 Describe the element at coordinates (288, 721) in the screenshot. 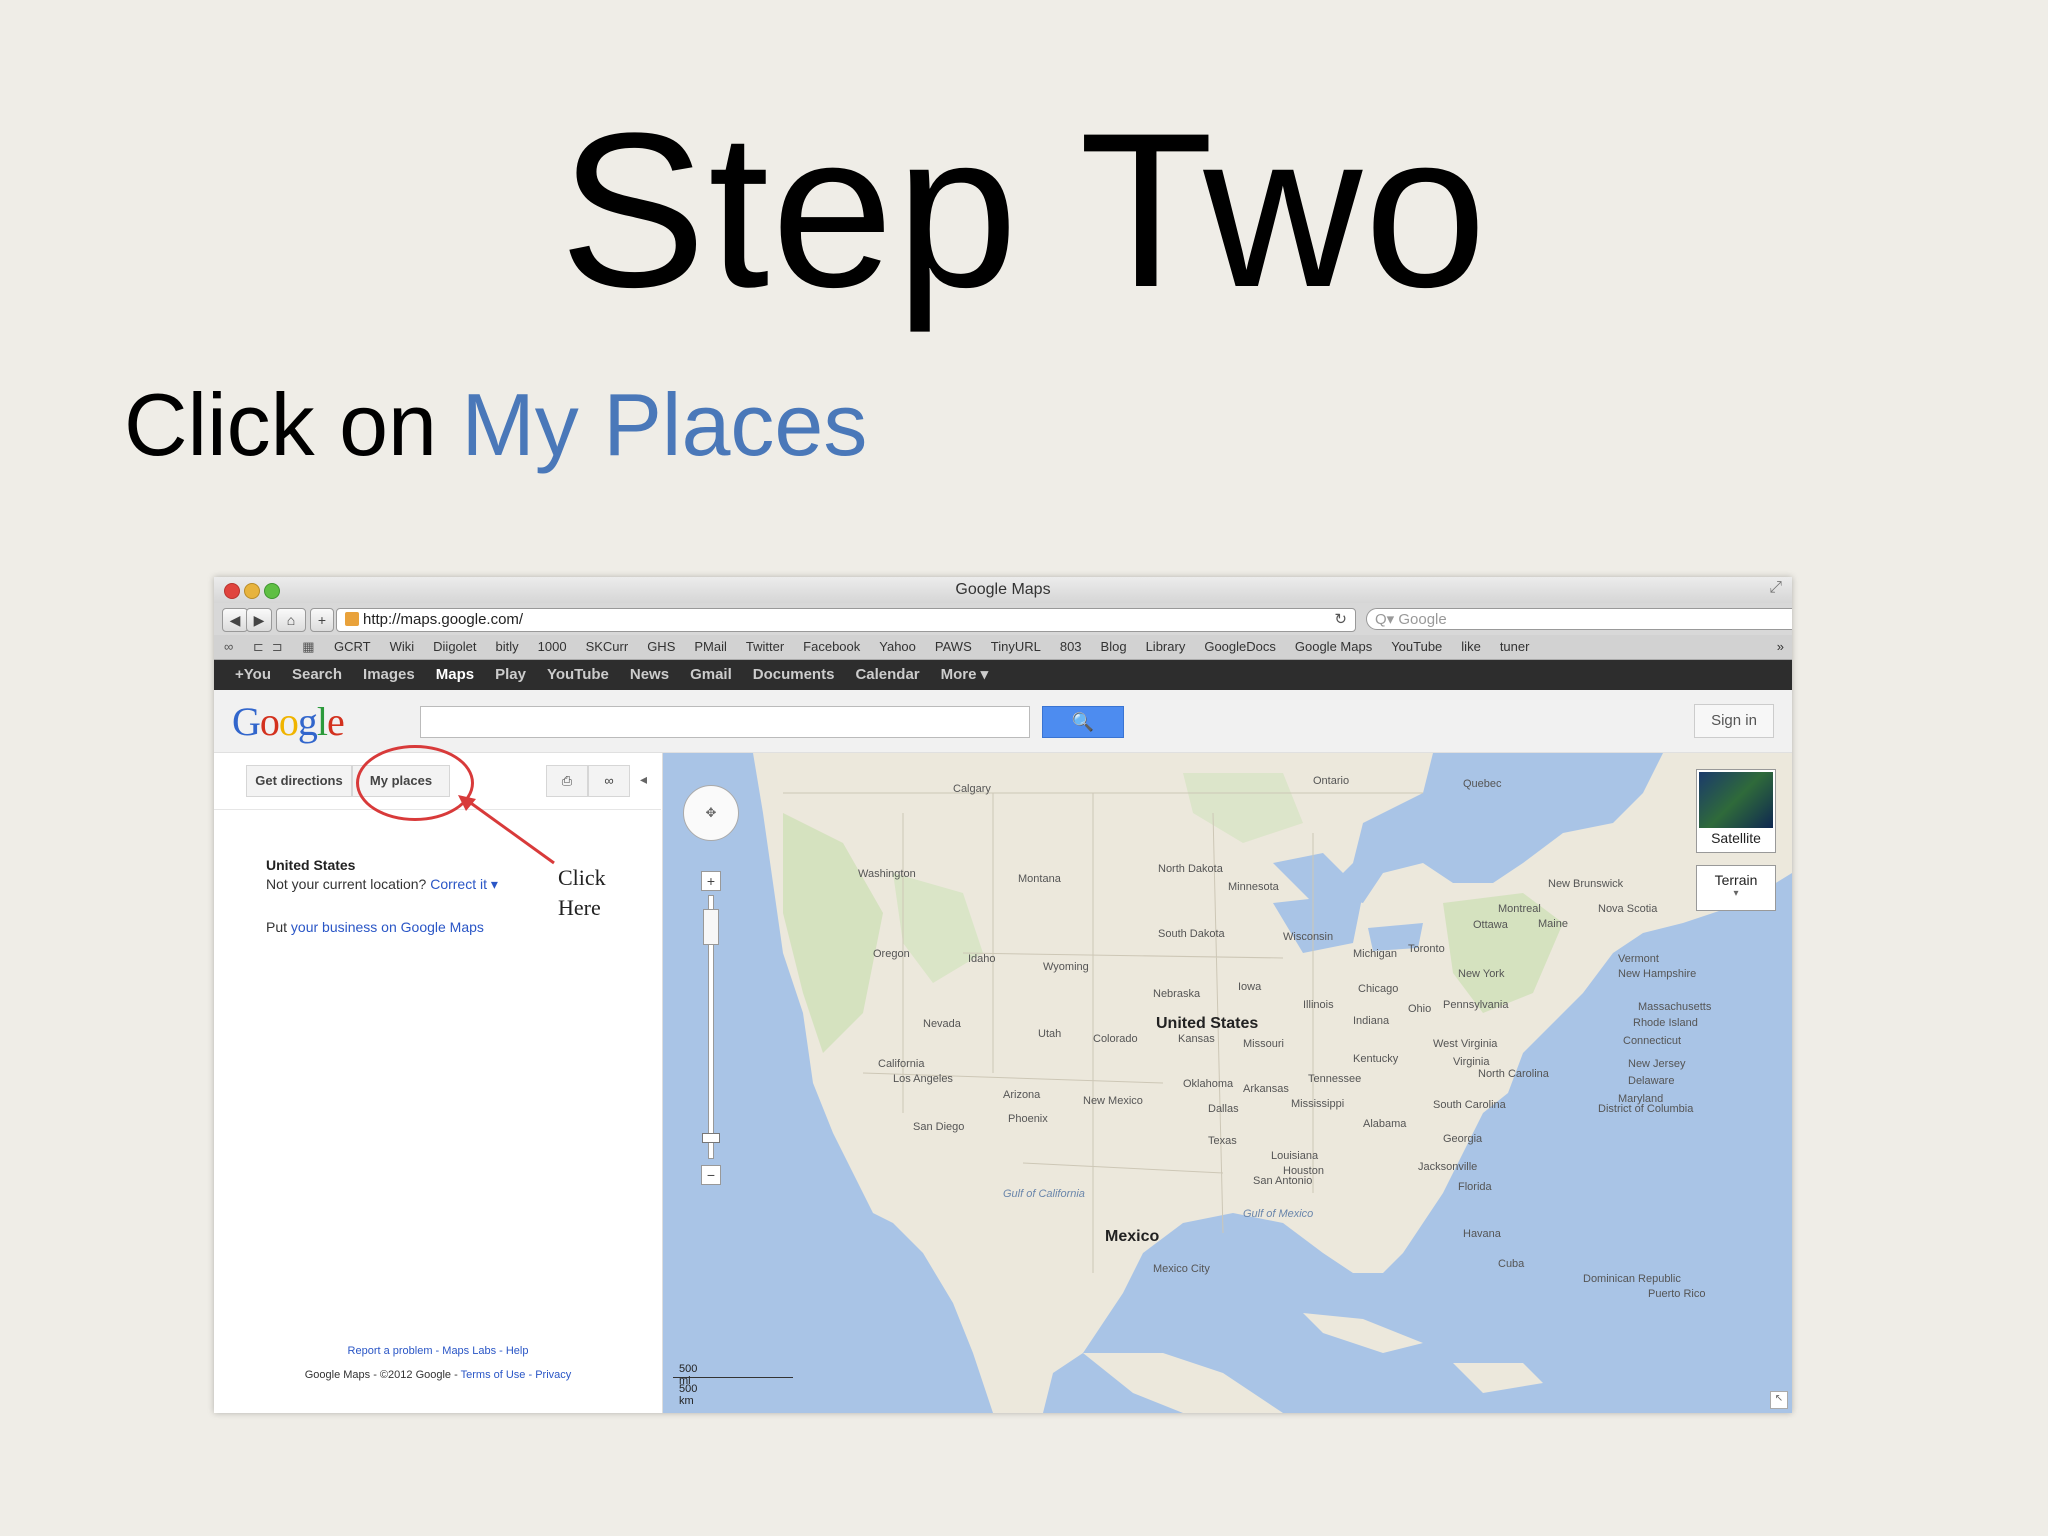

I see `google-logo: Google` at that location.